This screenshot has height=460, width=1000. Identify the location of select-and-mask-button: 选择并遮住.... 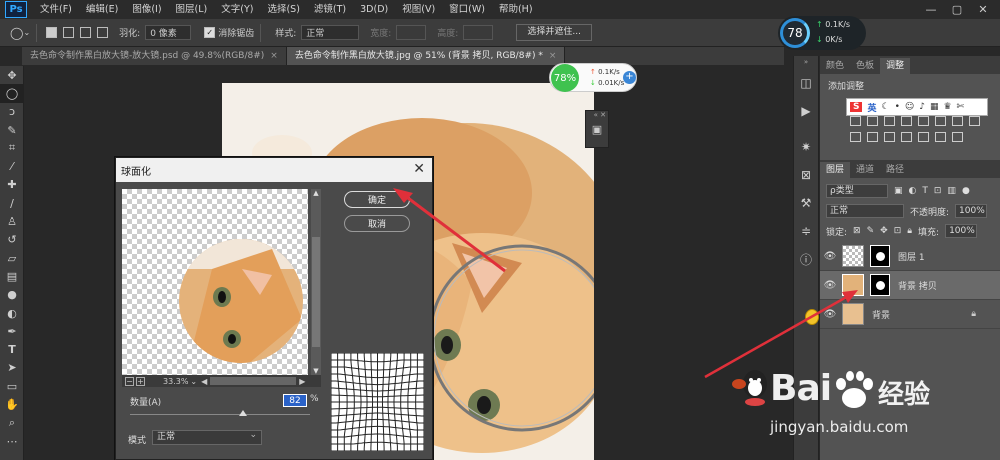
(554, 32).